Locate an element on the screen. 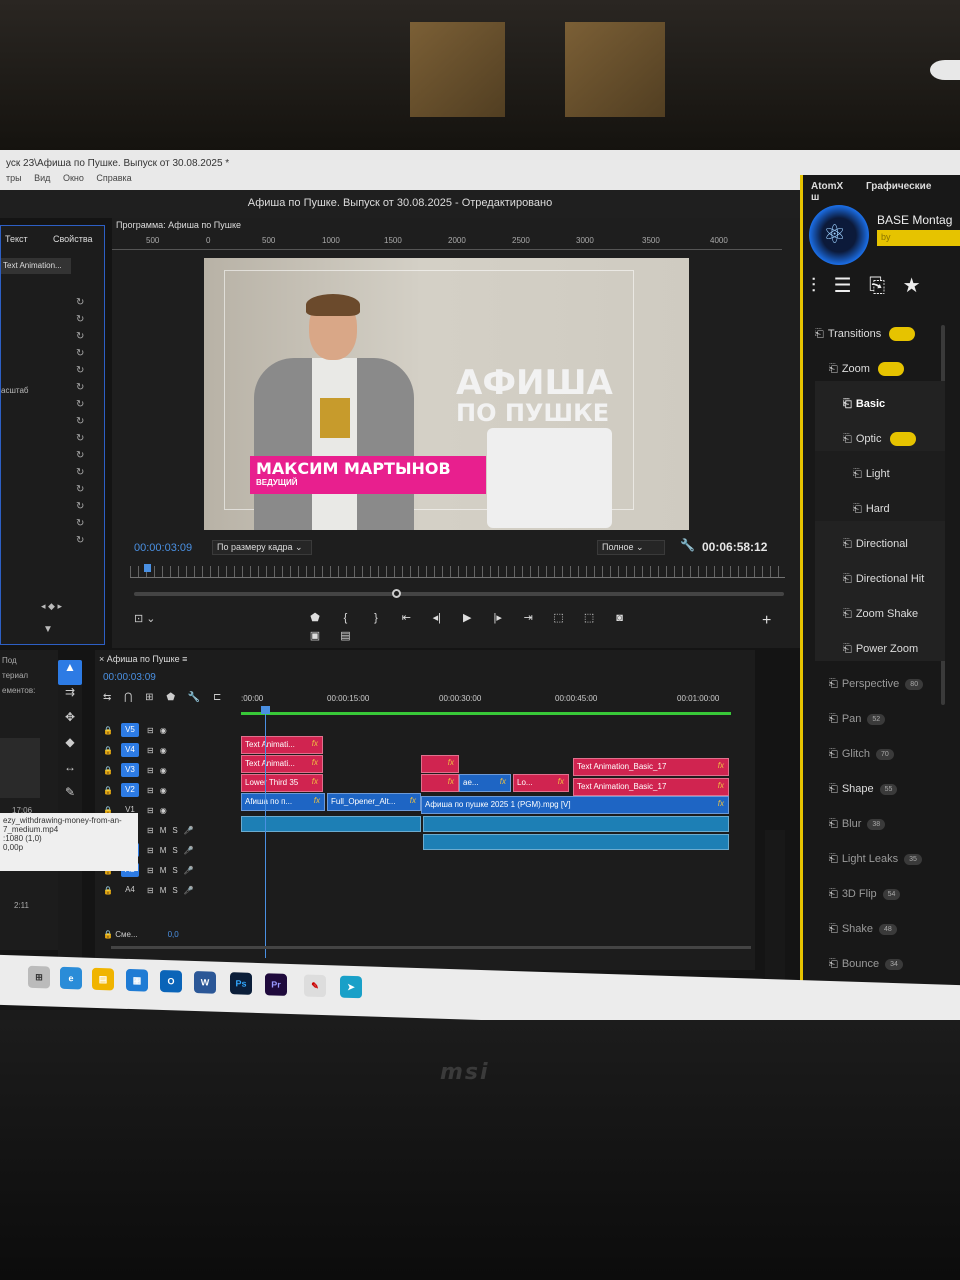 The width and height of the screenshot is (960, 1280). photoshop-icon: Ps is located at coordinates (241, 983).